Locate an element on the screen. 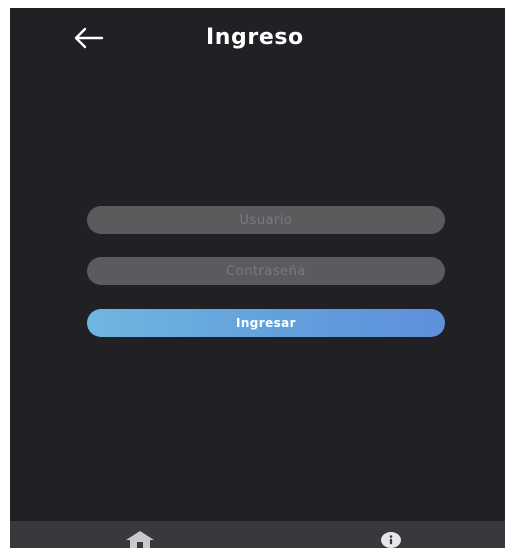 Image resolution: width=513 pixels, height=548 pixels. back-button is located at coordinates (89, 38).